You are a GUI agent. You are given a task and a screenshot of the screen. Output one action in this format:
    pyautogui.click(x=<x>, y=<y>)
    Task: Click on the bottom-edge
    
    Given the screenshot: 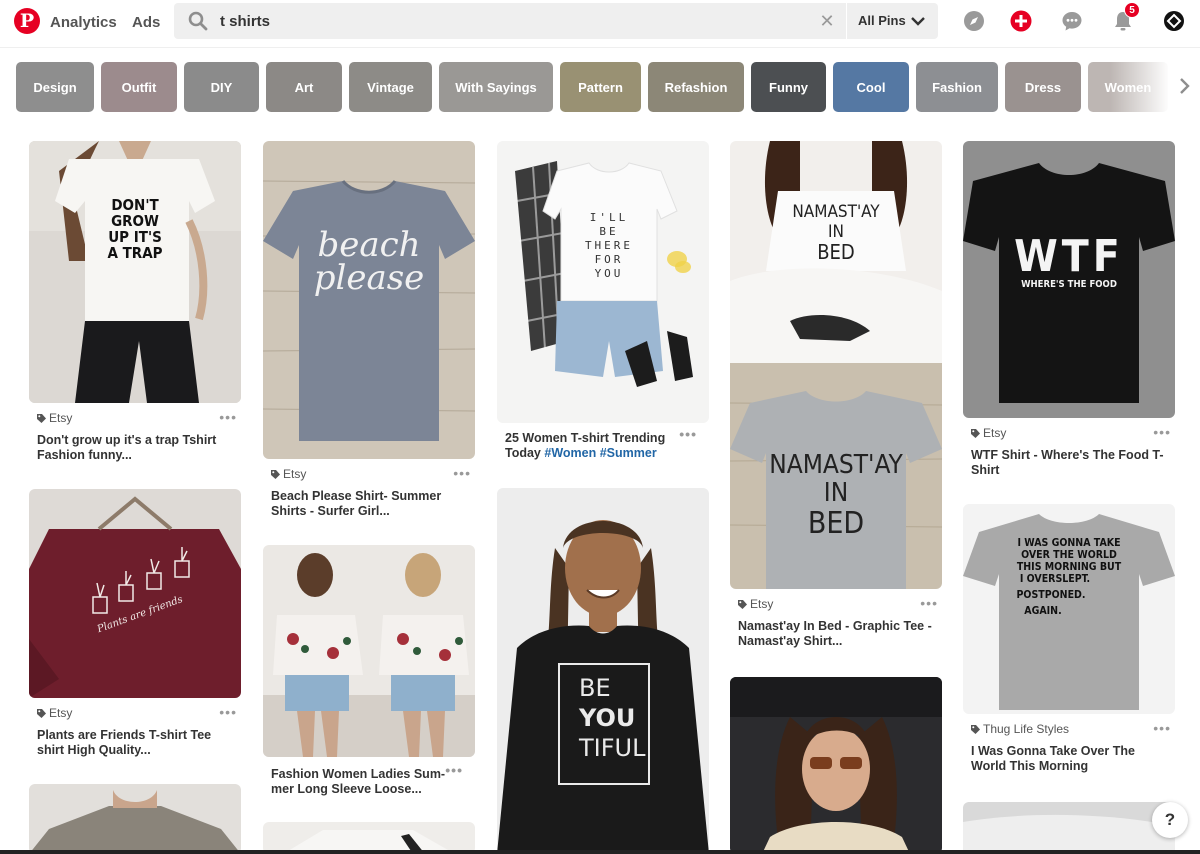 What is the action you would take?
    pyautogui.click(x=600, y=852)
    